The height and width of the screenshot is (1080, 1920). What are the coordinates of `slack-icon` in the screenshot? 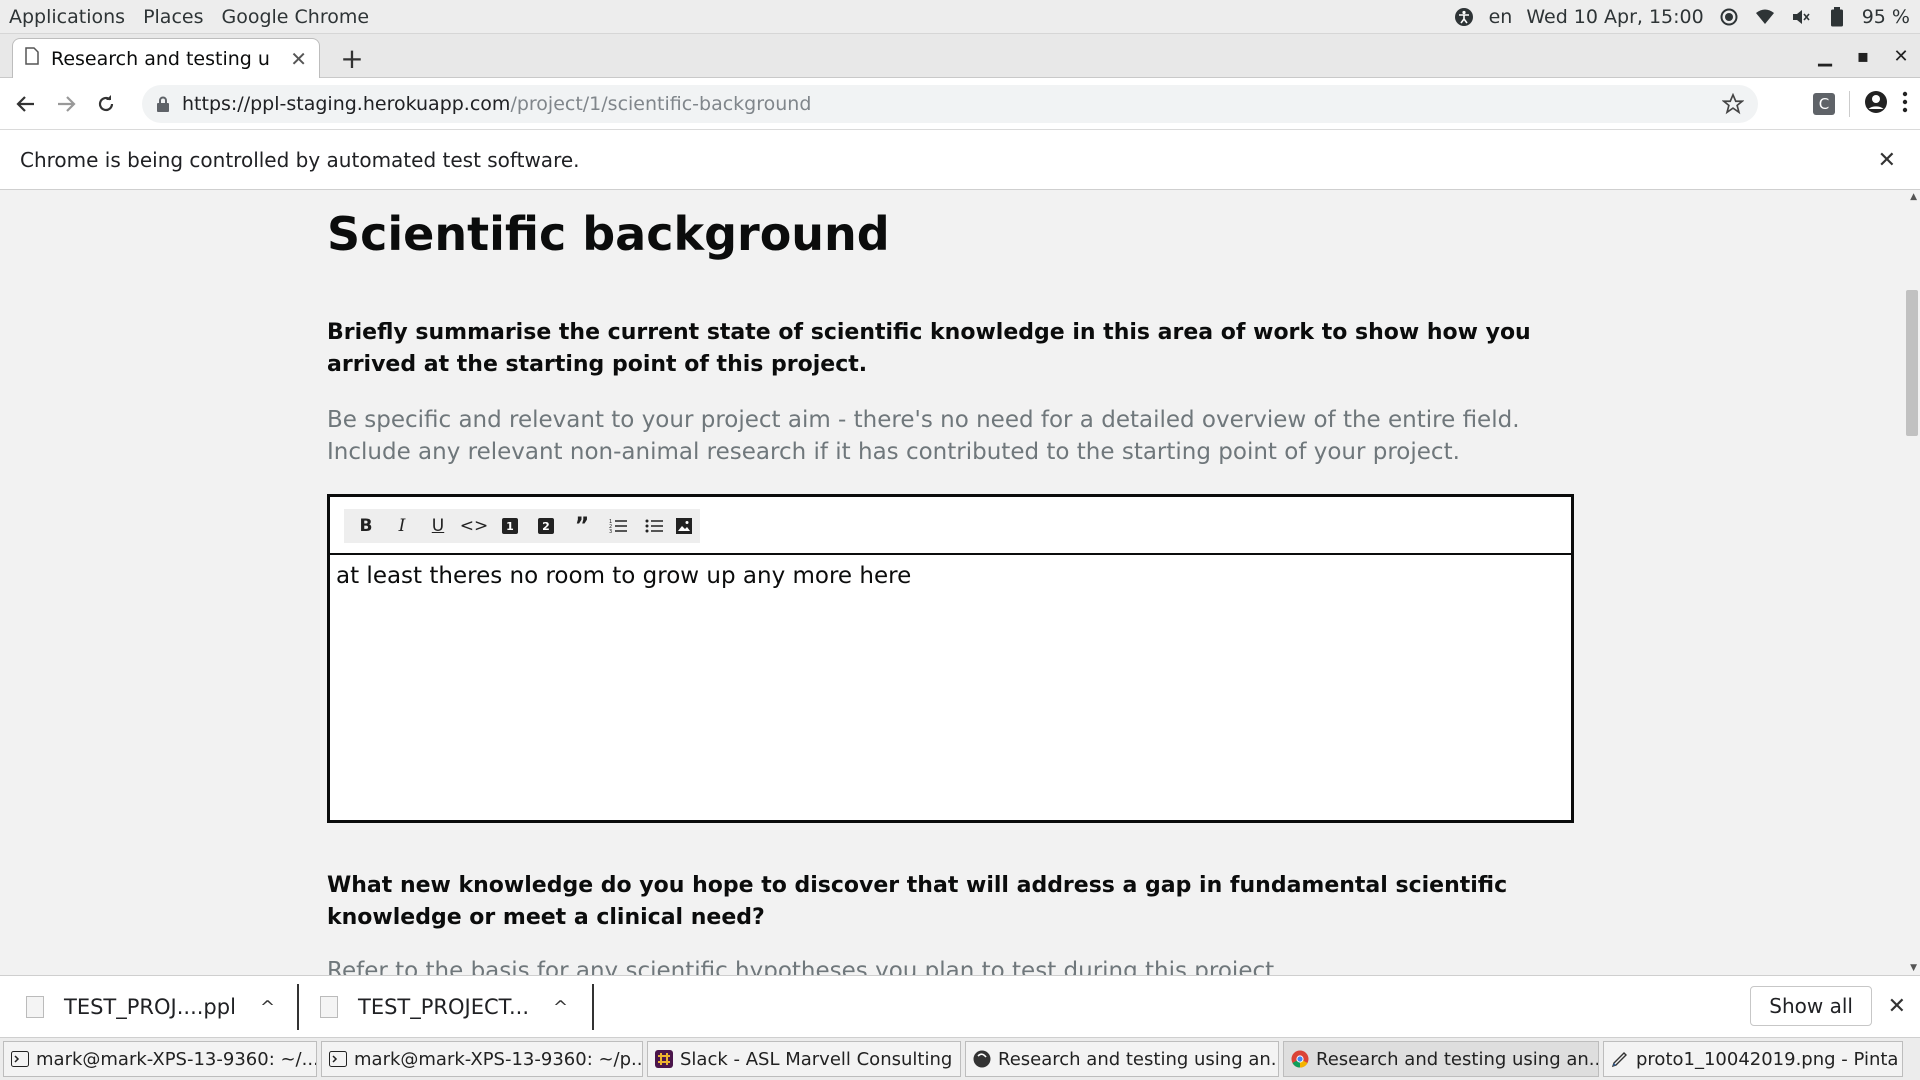 It's located at (664, 1059).